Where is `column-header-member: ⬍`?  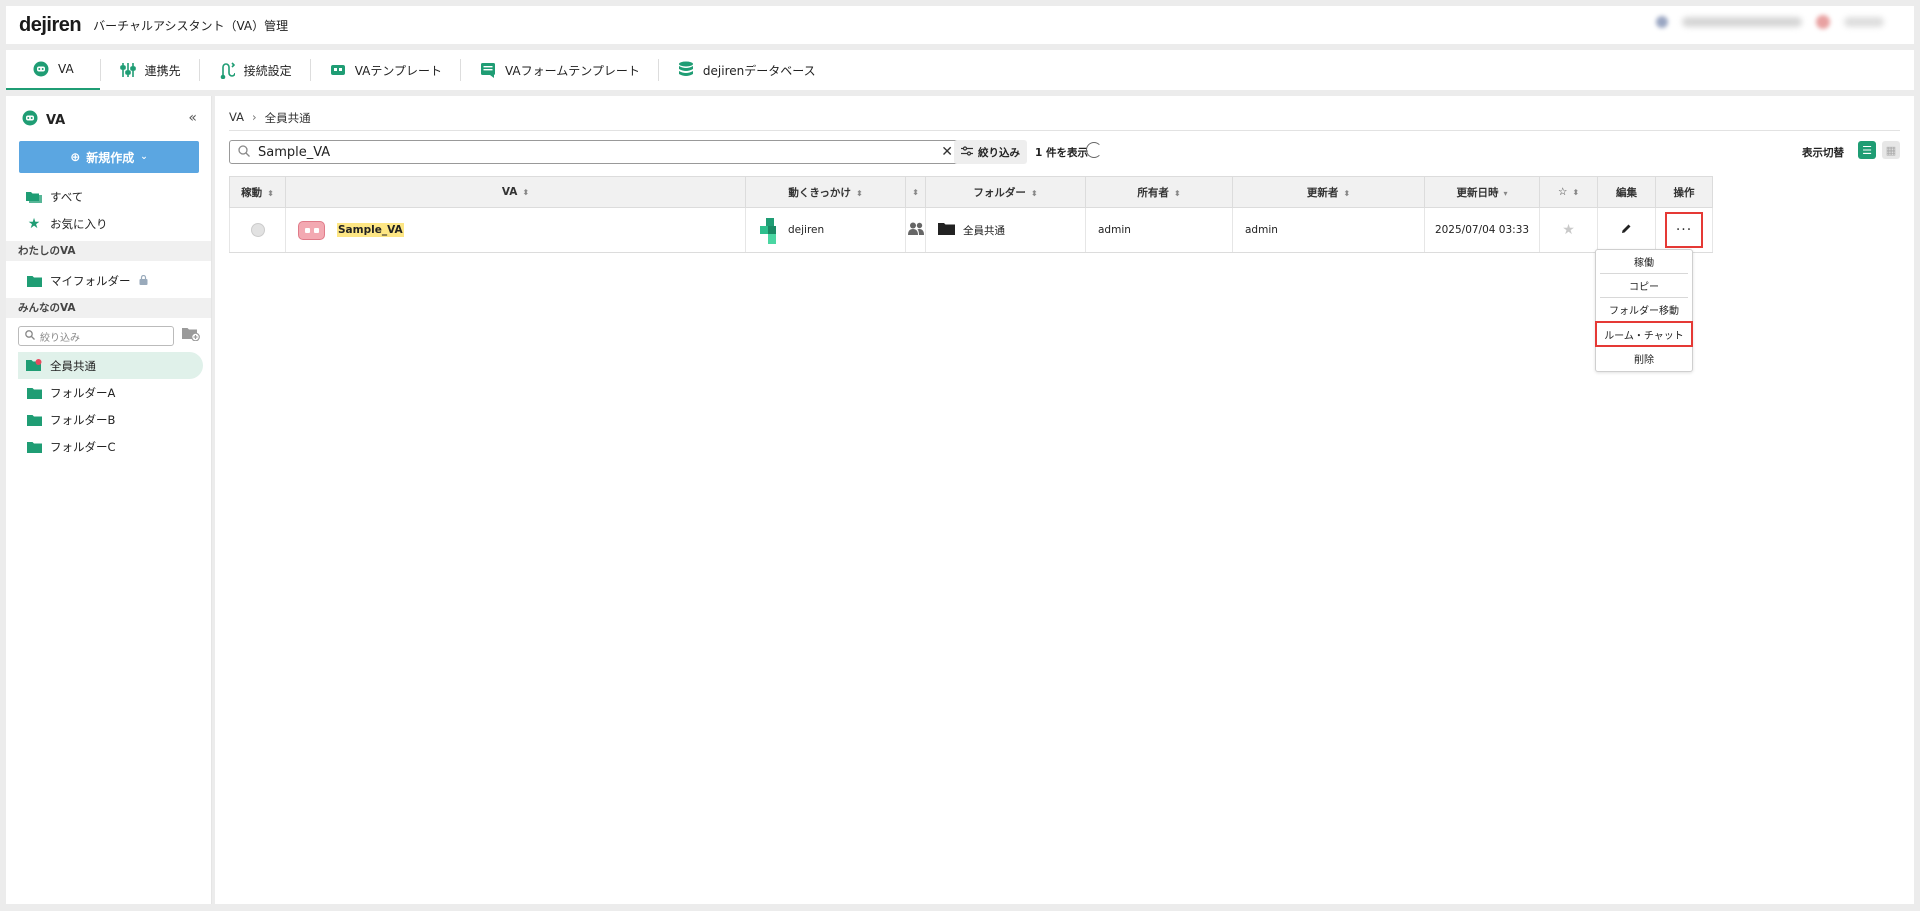
column-header-member: ⬍ is located at coordinates (915, 192).